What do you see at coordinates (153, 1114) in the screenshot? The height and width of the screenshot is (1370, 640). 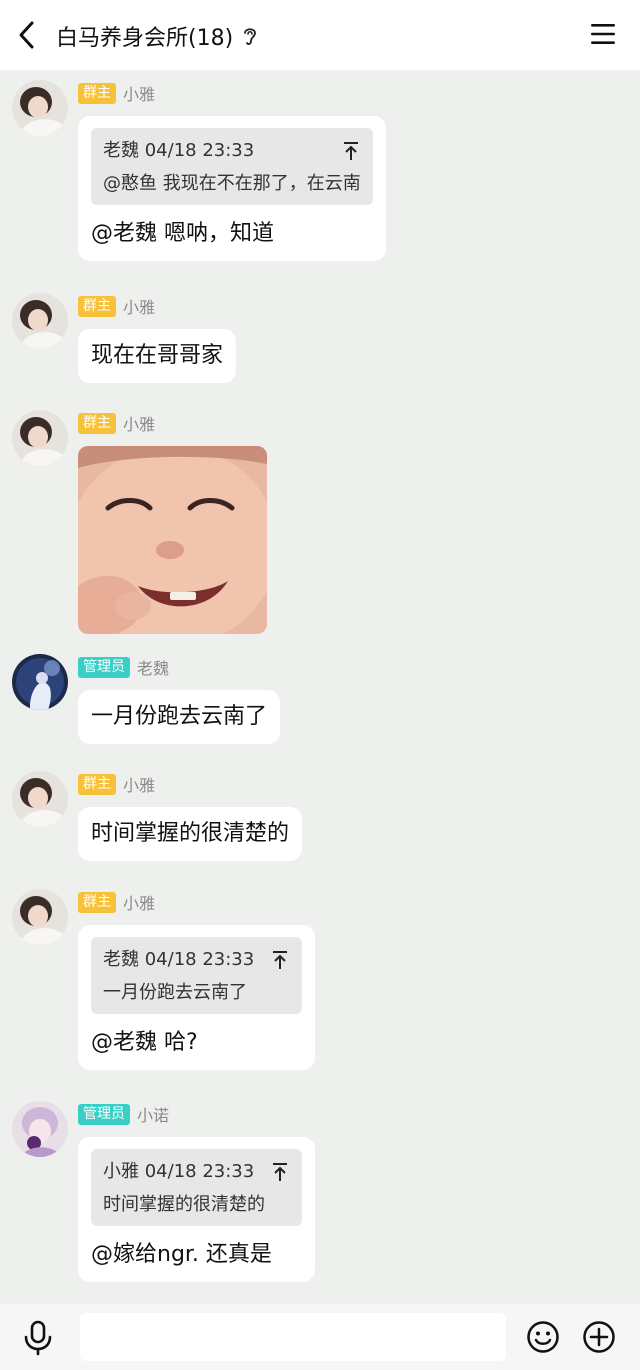 I see `sender-name: 小诺` at bounding box center [153, 1114].